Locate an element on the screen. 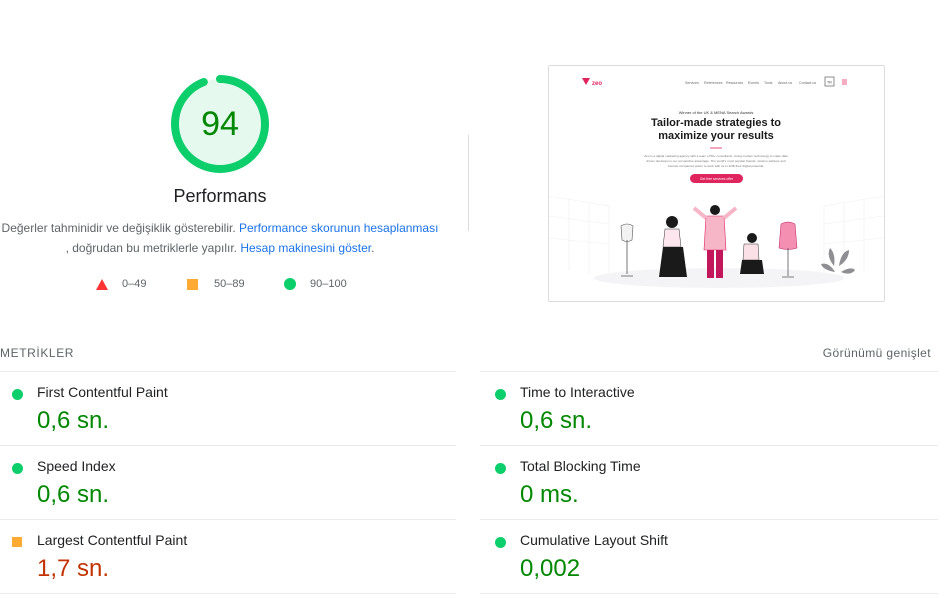 Image resolution: width=944 pixels, height=598 pixels. person-left is located at coordinates (673, 246).